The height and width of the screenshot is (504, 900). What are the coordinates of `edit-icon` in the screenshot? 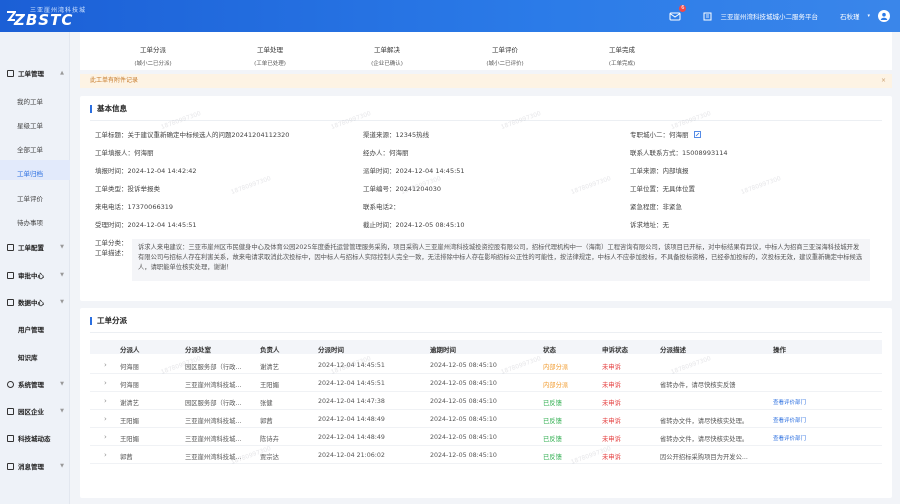 It's located at (697, 134).